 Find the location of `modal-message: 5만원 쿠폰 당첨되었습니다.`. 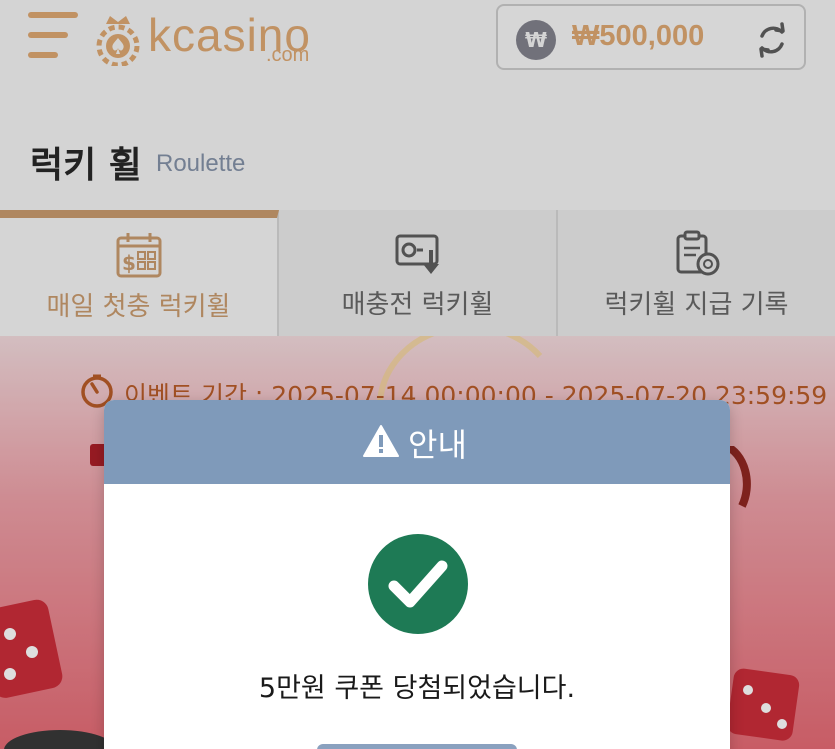

modal-message: 5만원 쿠폰 당첨되었습니다. is located at coordinates (417, 688).